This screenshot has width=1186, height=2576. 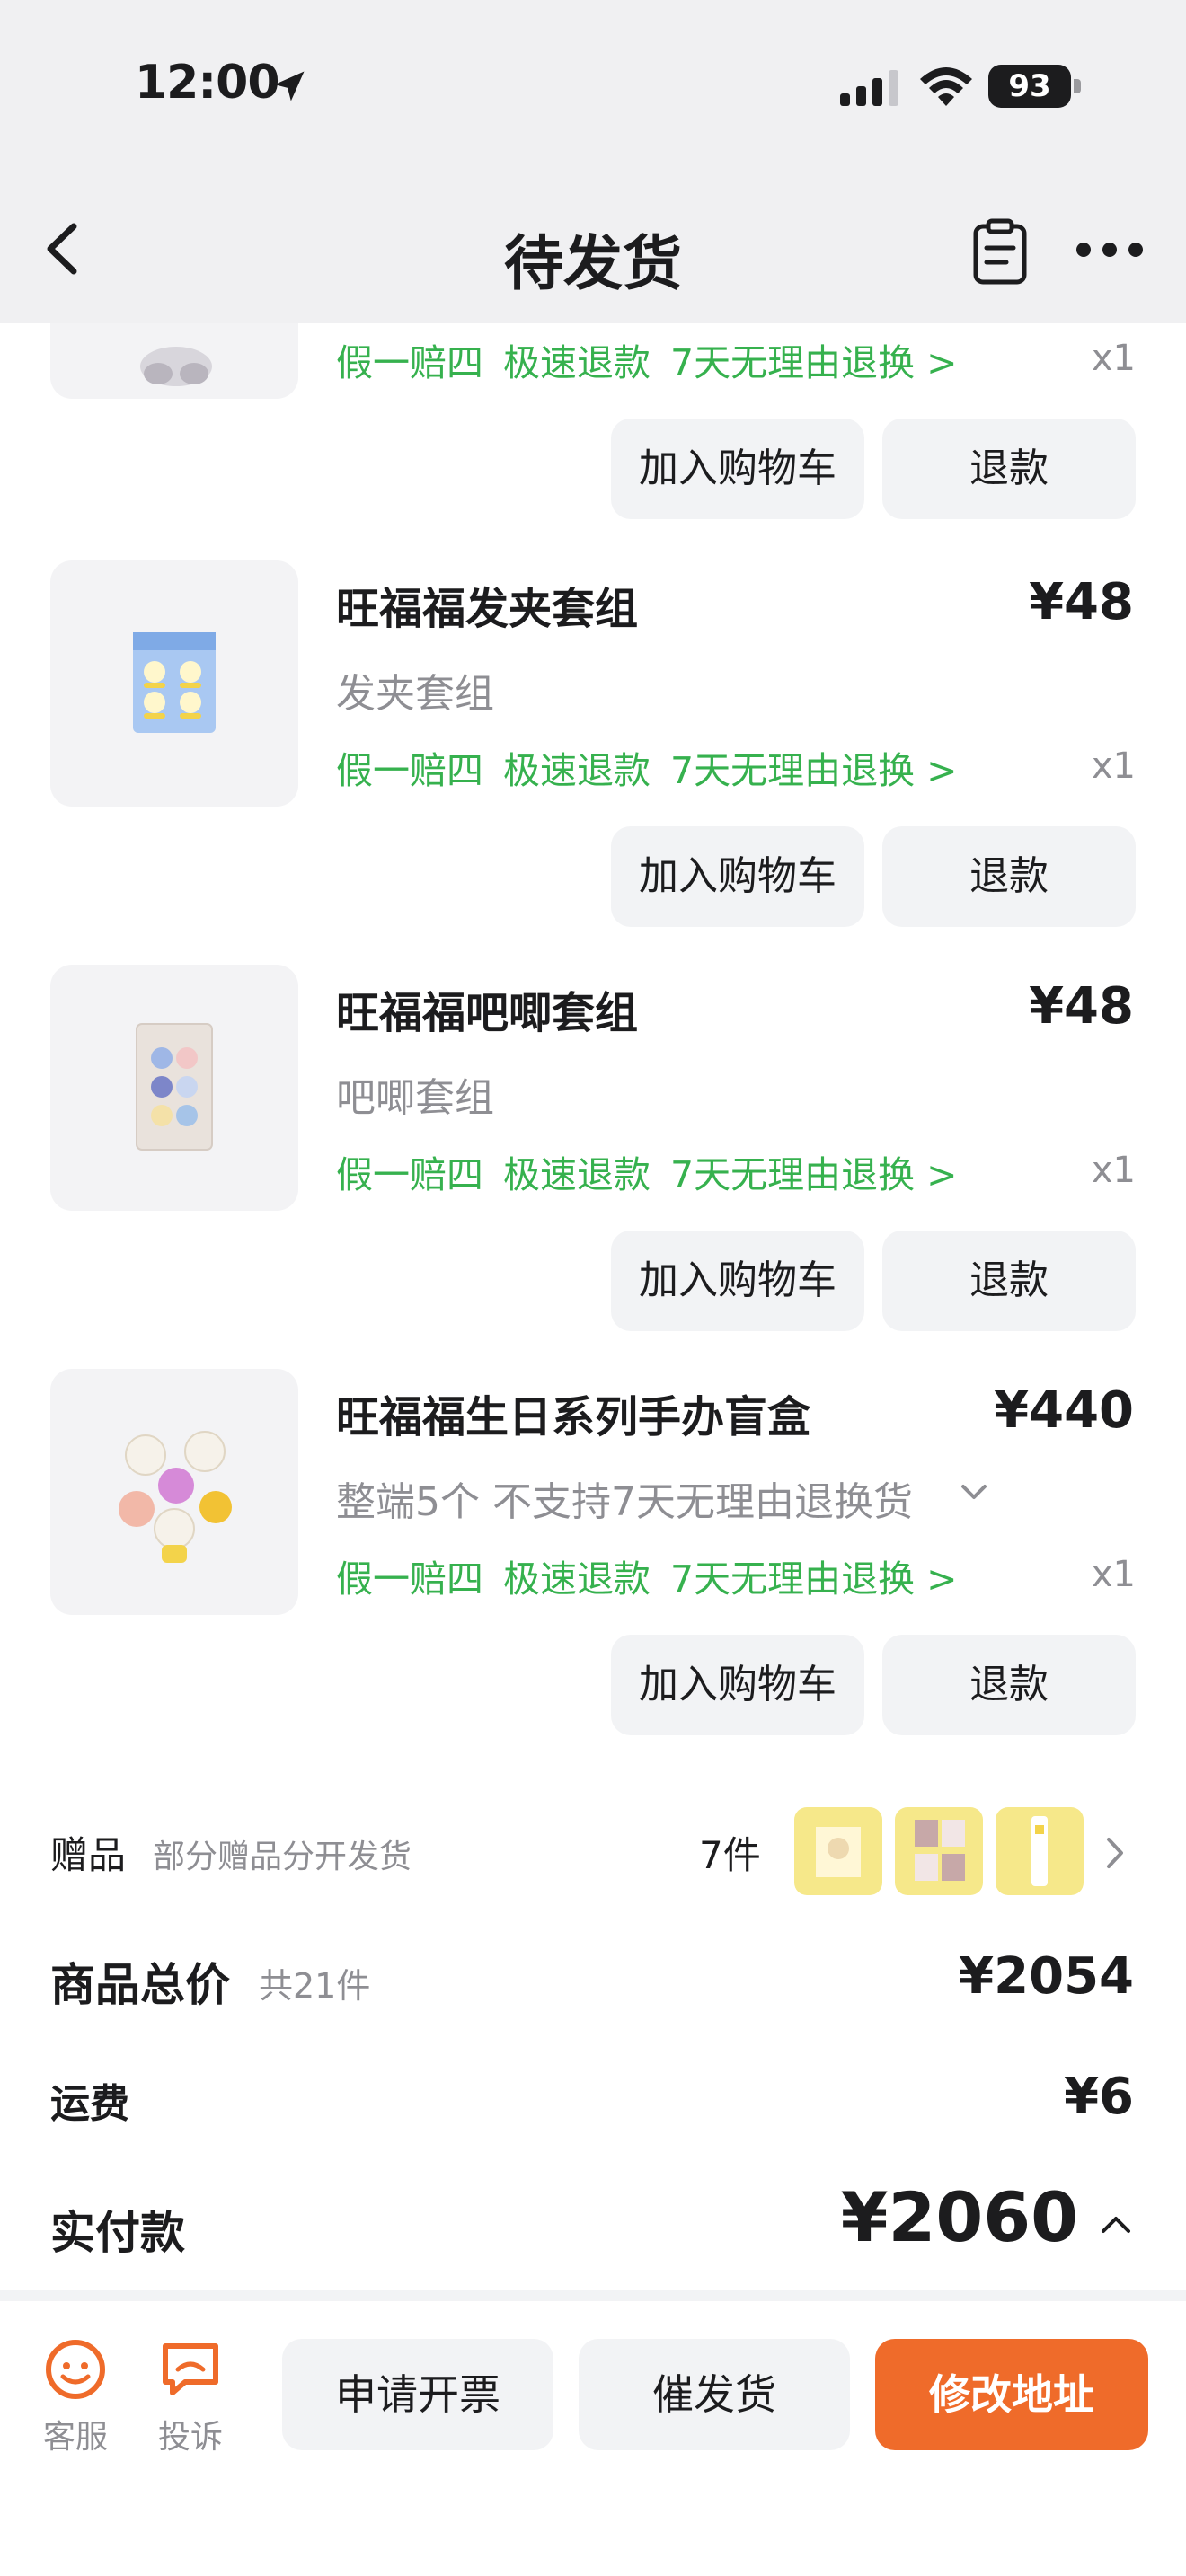 What do you see at coordinates (417, 2394) in the screenshot?
I see `request-invoice-button: 申请开票` at bounding box center [417, 2394].